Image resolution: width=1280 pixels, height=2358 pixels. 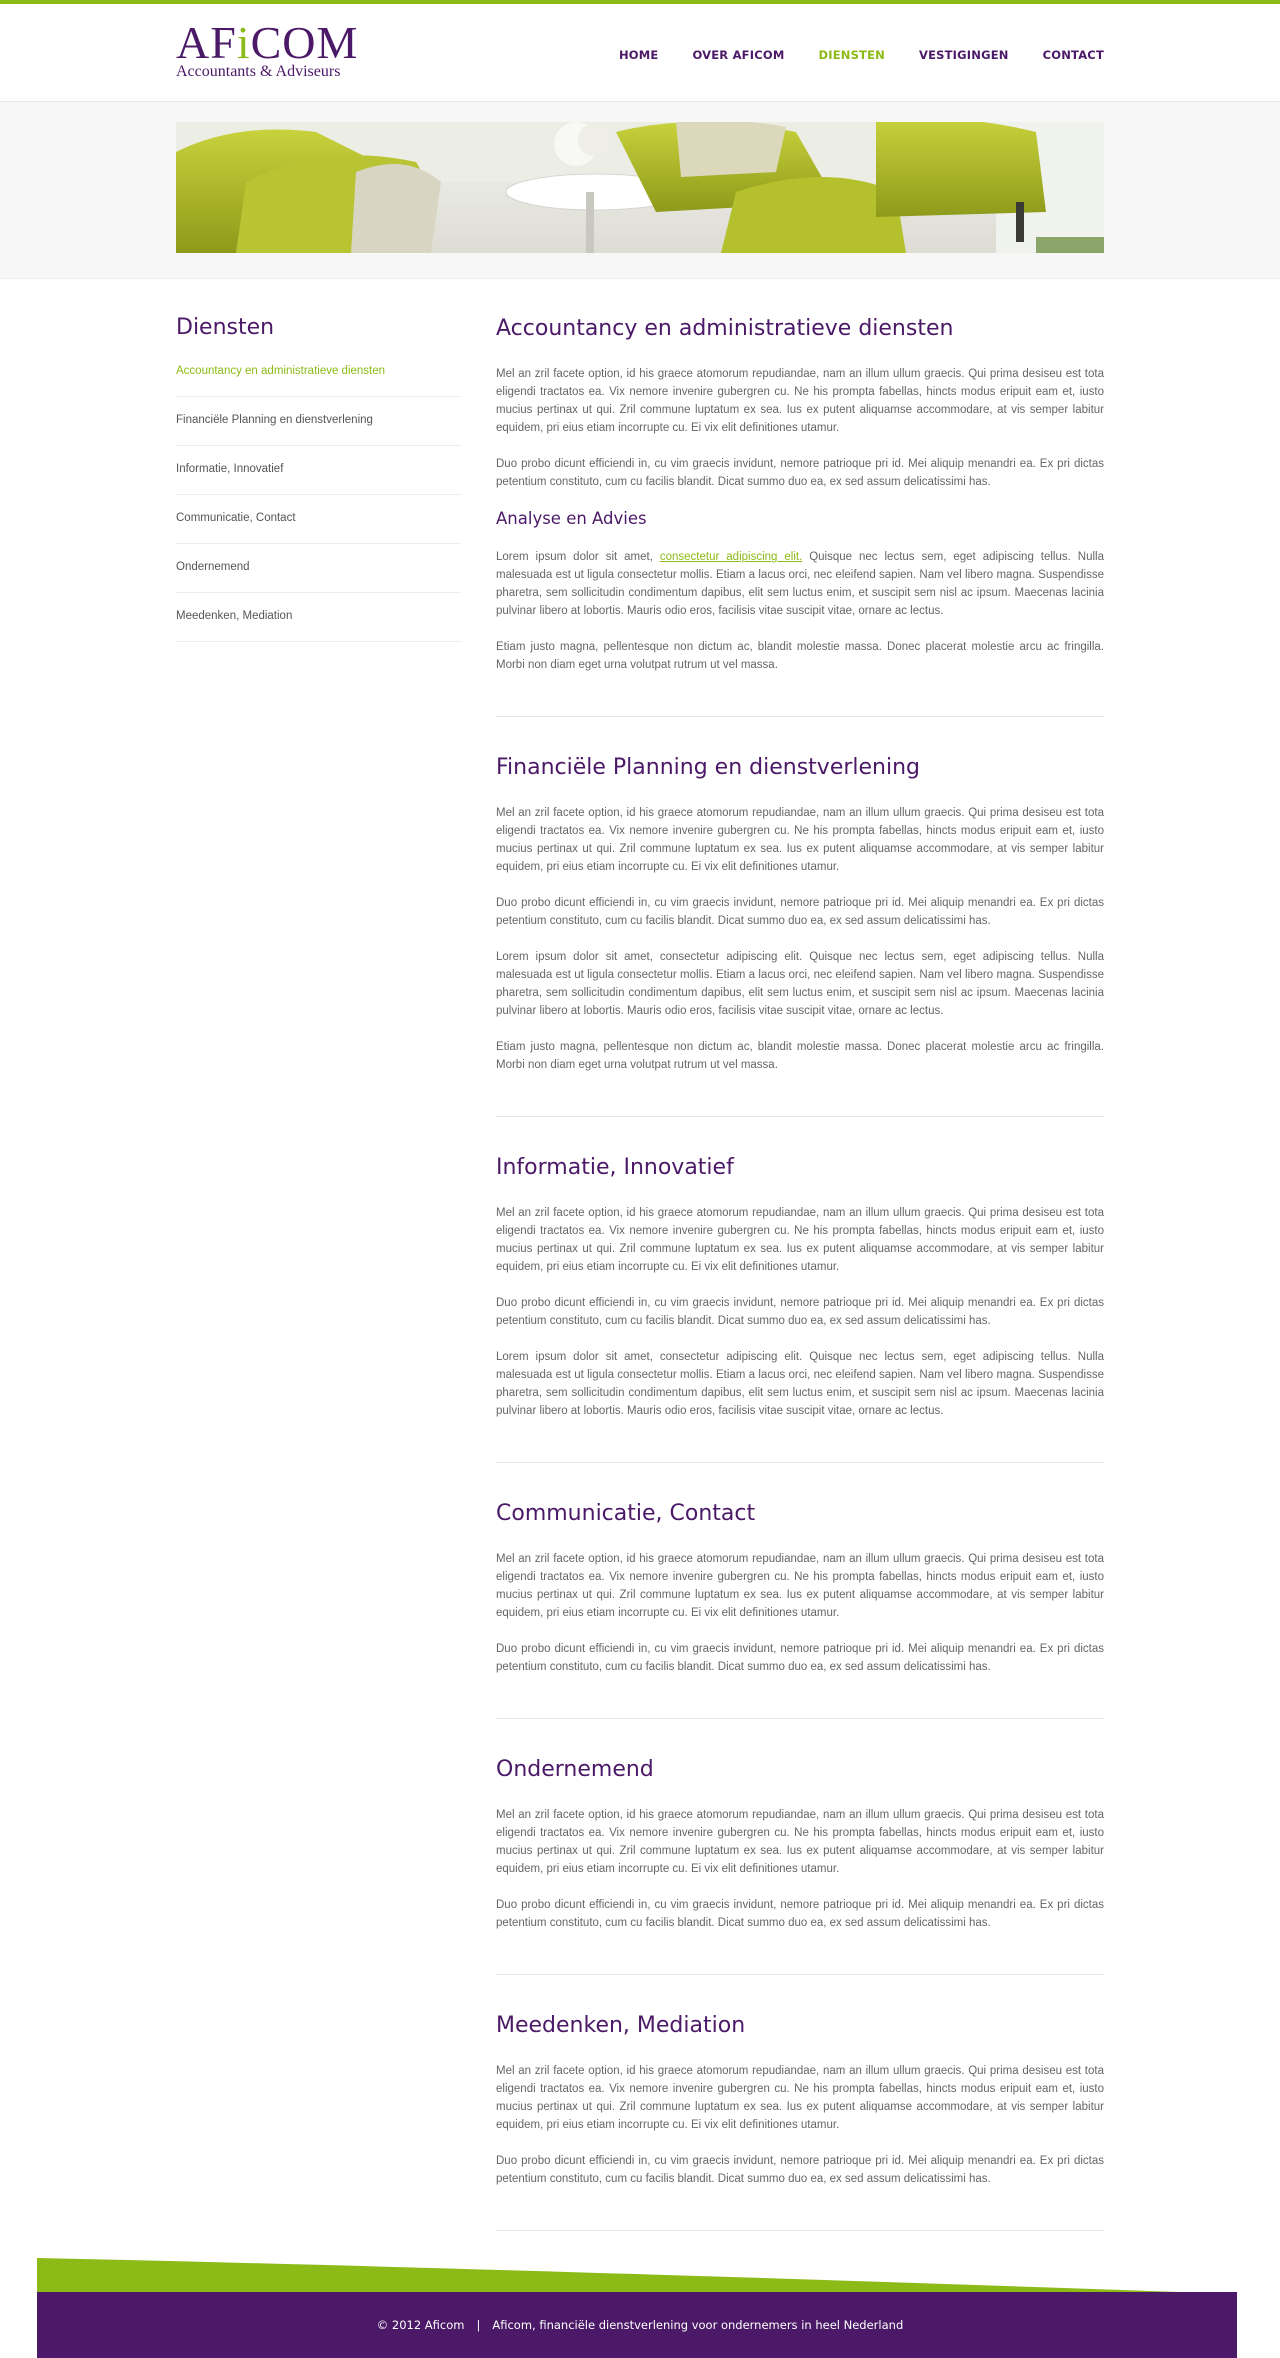 I want to click on nav-vestigingen: VESTIGINGEN, so click(x=964, y=55).